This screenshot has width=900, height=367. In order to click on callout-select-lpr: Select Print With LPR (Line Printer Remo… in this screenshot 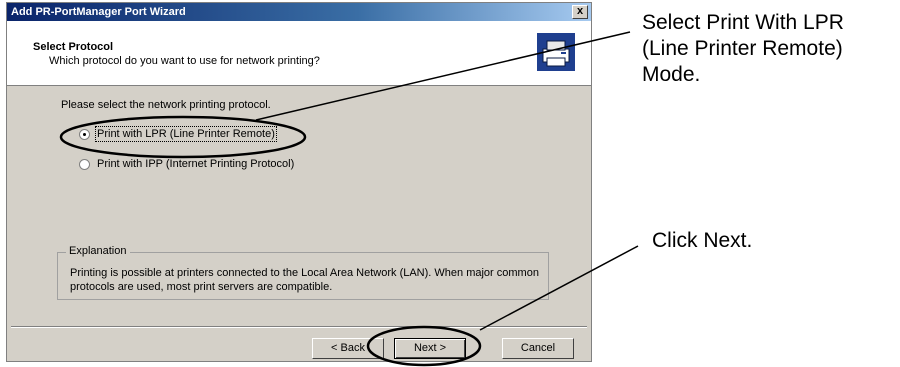, I will do `click(743, 49)`.